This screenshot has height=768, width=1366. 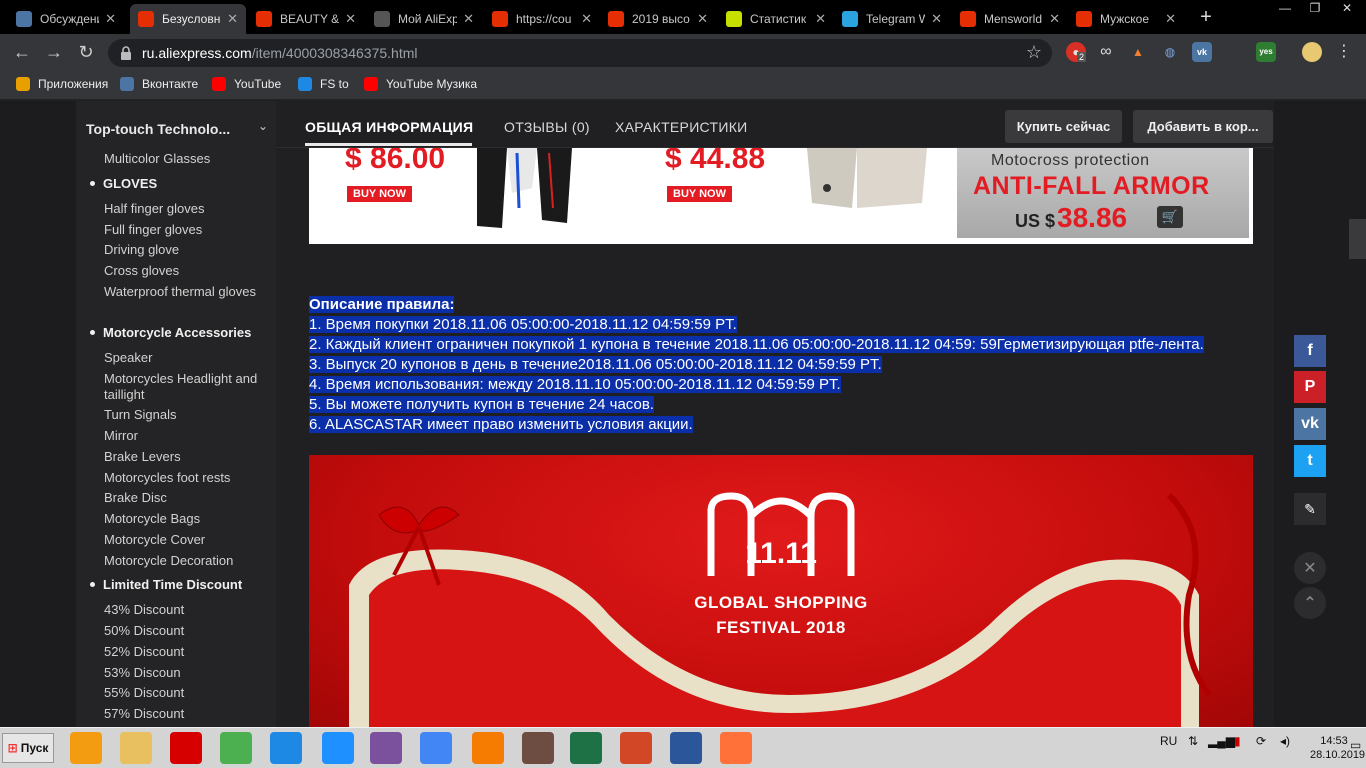 What do you see at coordinates (62, 84) in the screenshot?
I see `bookmark-item: Приложения` at bounding box center [62, 84].